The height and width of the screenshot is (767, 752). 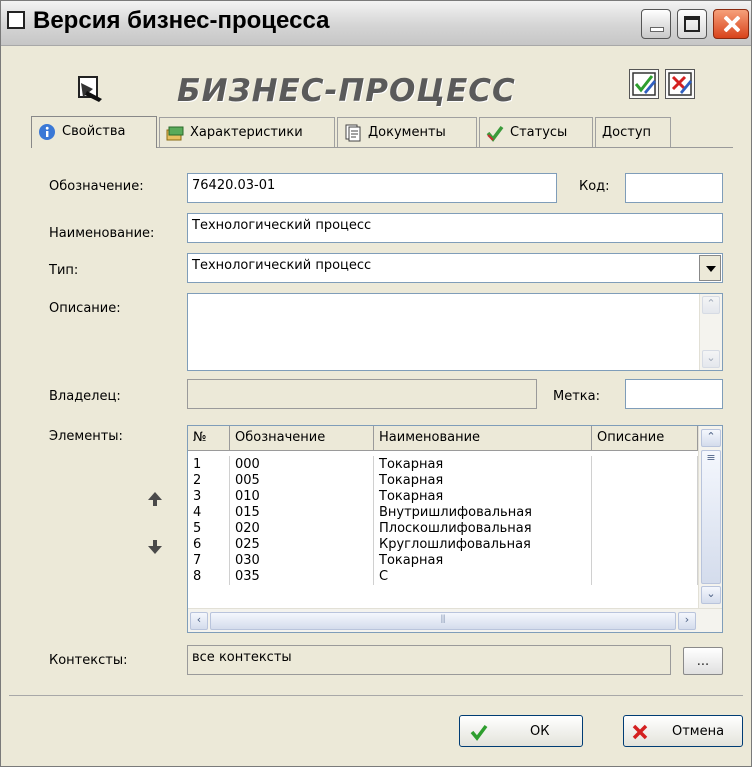 I want to click on contexts-field: все контексты, so click(x=429, y=660).